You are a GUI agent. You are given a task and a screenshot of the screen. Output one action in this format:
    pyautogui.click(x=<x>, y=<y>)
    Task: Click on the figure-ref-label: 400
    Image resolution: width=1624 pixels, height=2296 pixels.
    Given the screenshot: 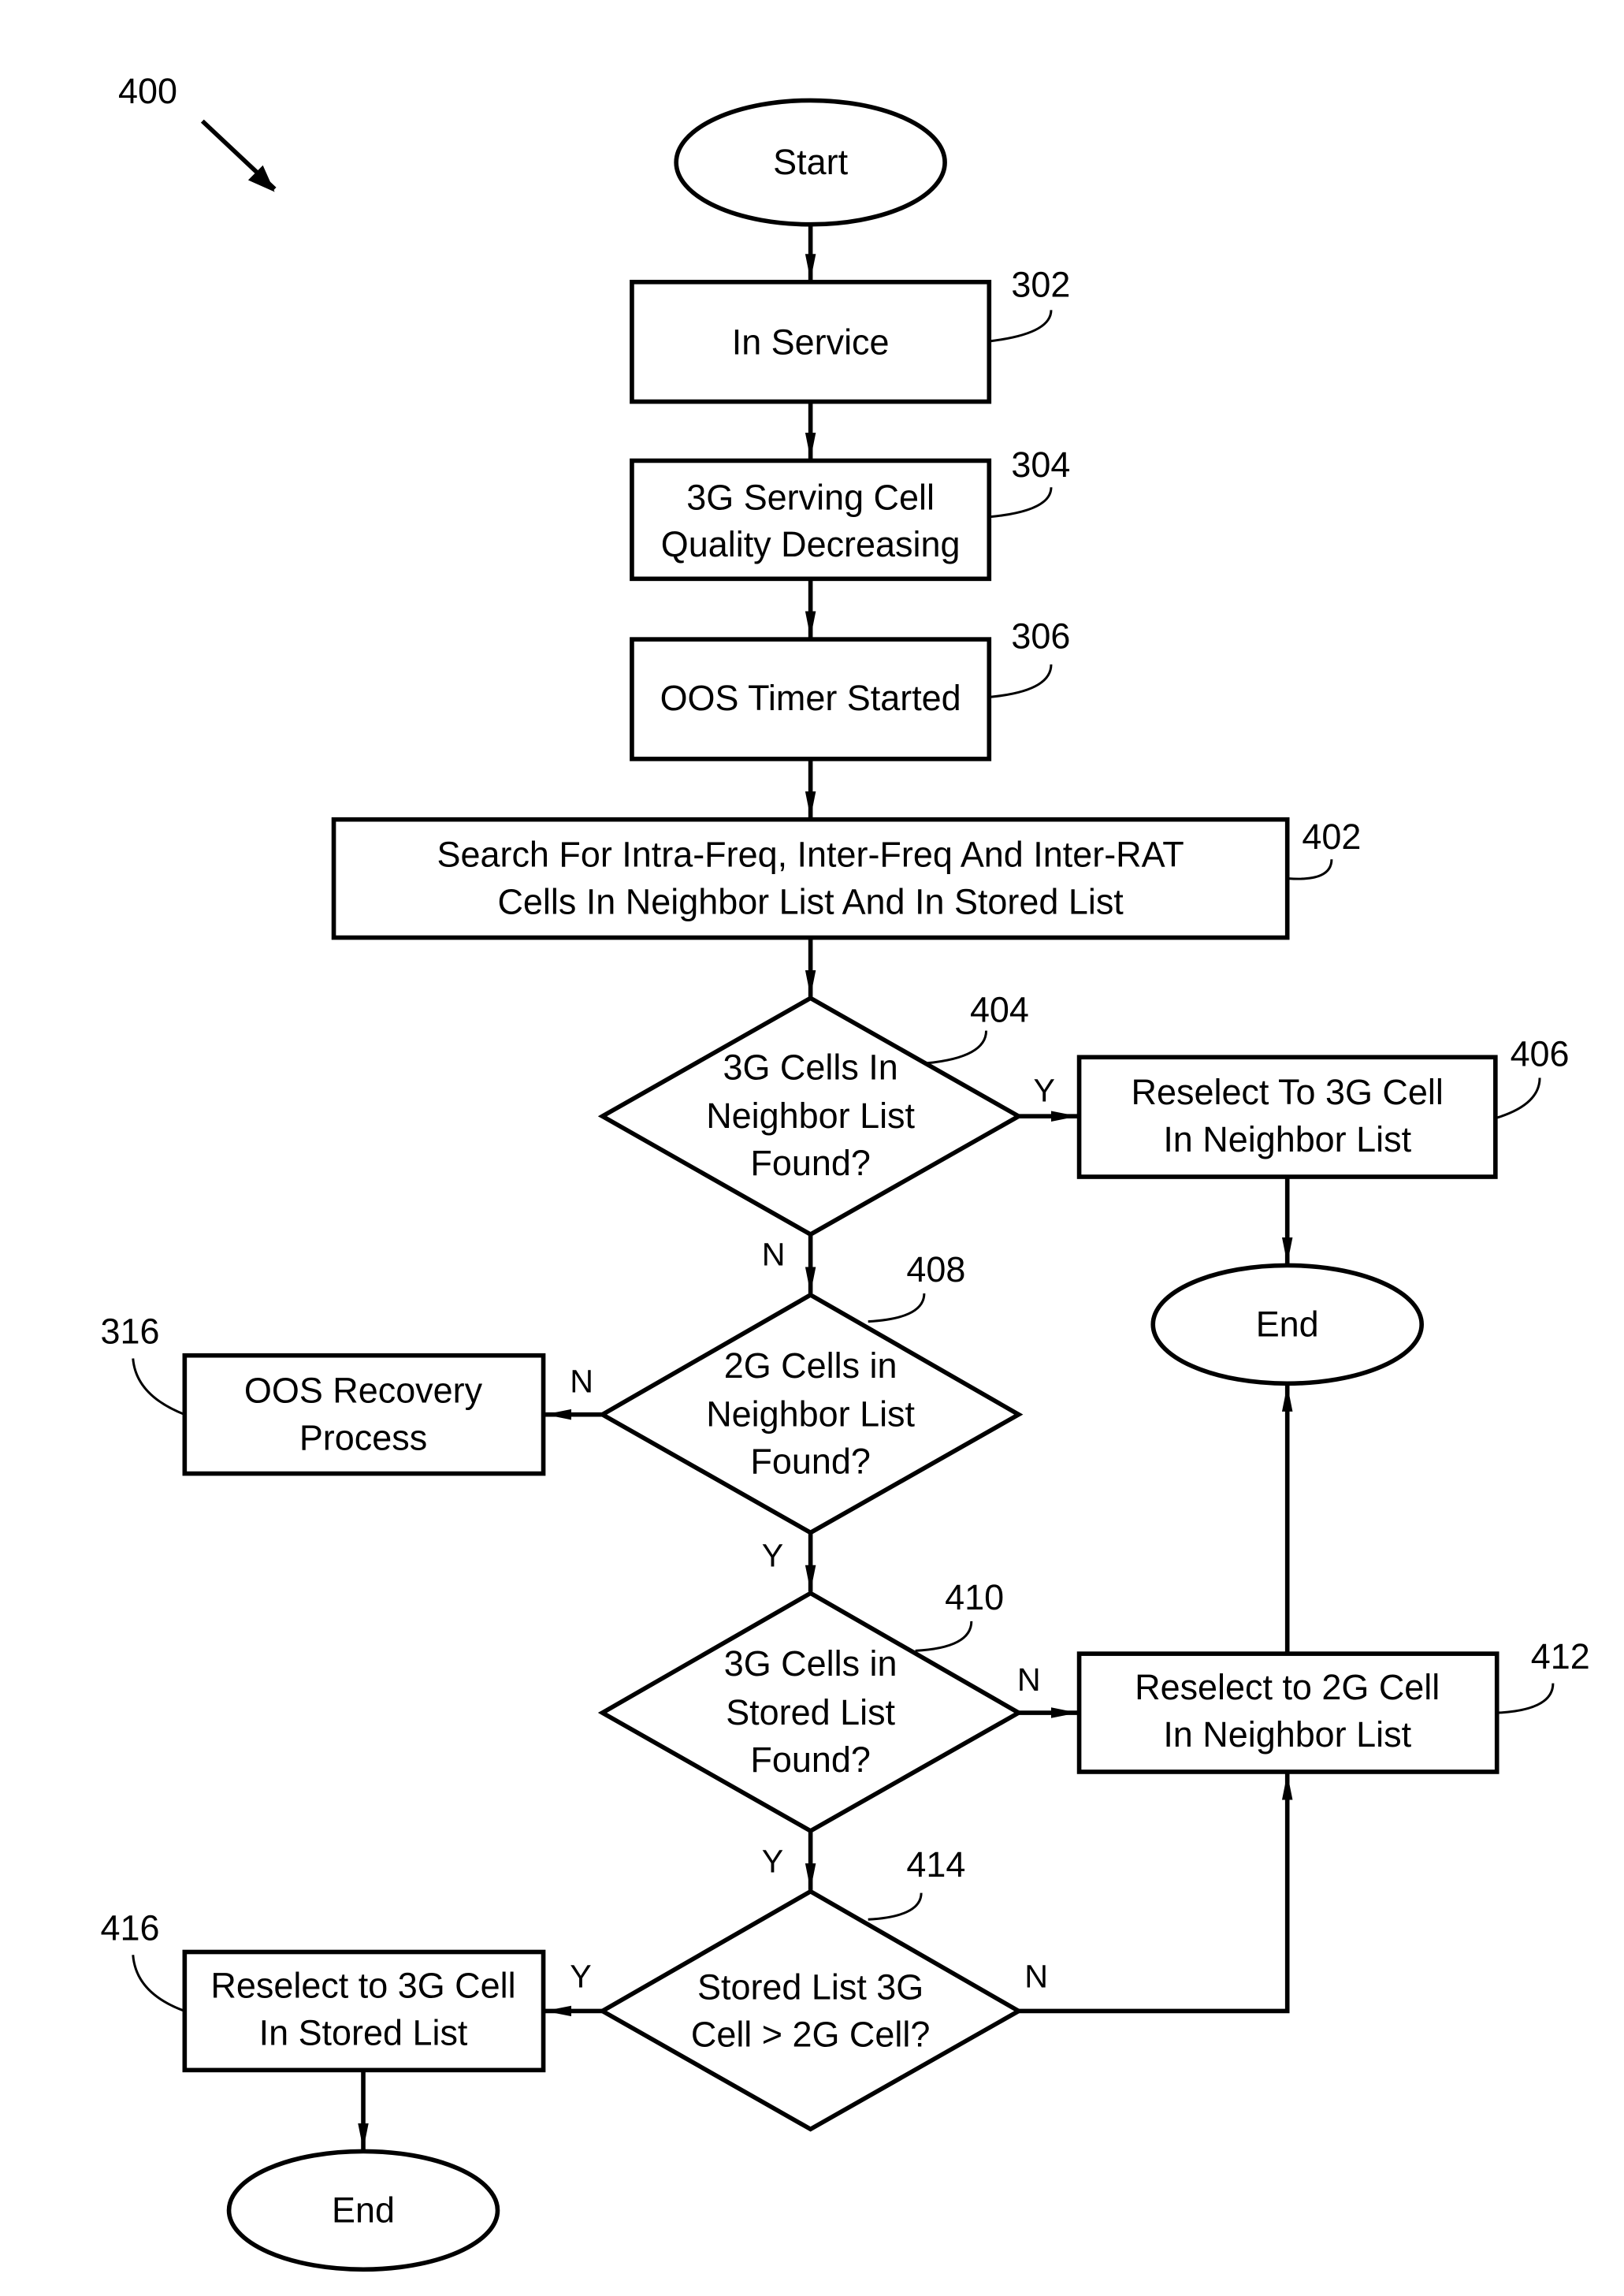 What is the action you would take?
    pyautogui.click(x=147, y=91)
    